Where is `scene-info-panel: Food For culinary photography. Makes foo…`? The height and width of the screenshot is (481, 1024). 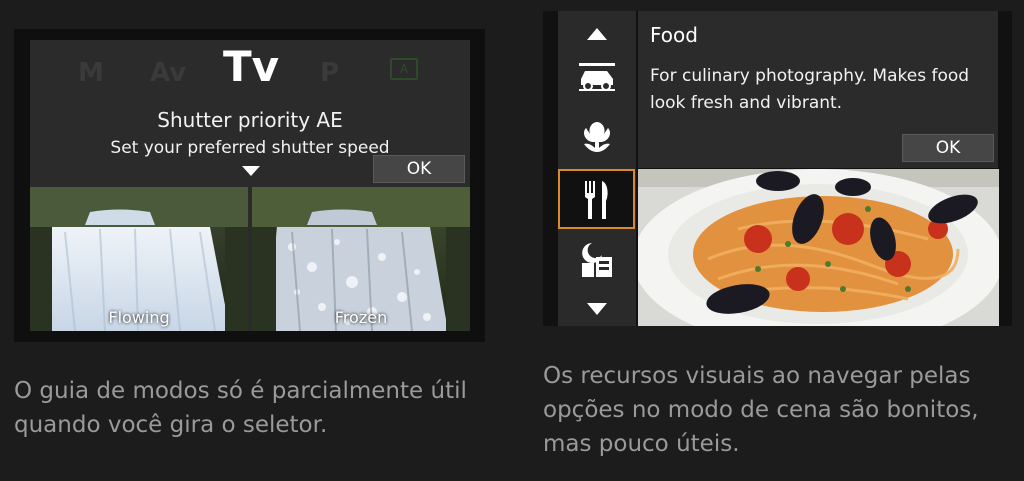 scene-info-panel: Food For culinary photography. Makes foo… is located at coordinates (818, 89).